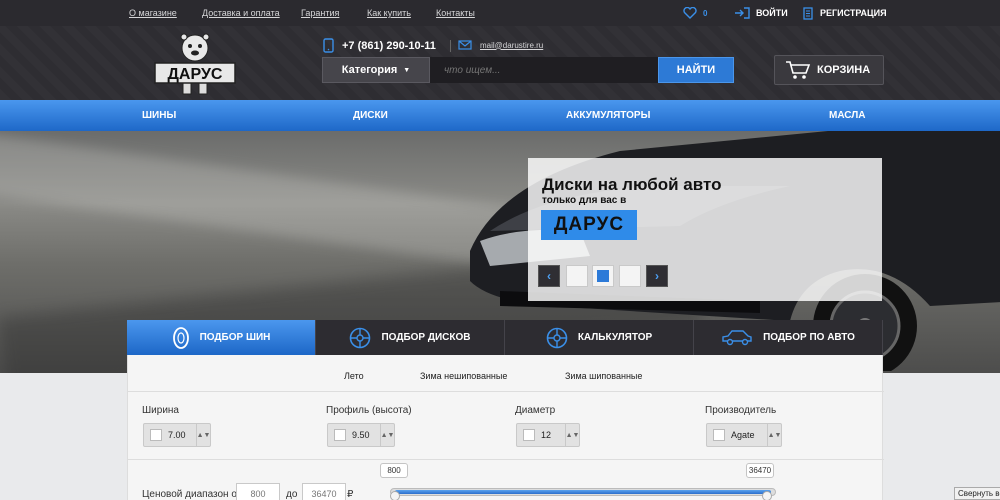 The height and width of the screenshot is (500, 1000). What do you see at coordinates (853, 13) in the screenshot?
I see `register-label: РЕГИСТРАЦИЯ` at bounding box center [853, 13].